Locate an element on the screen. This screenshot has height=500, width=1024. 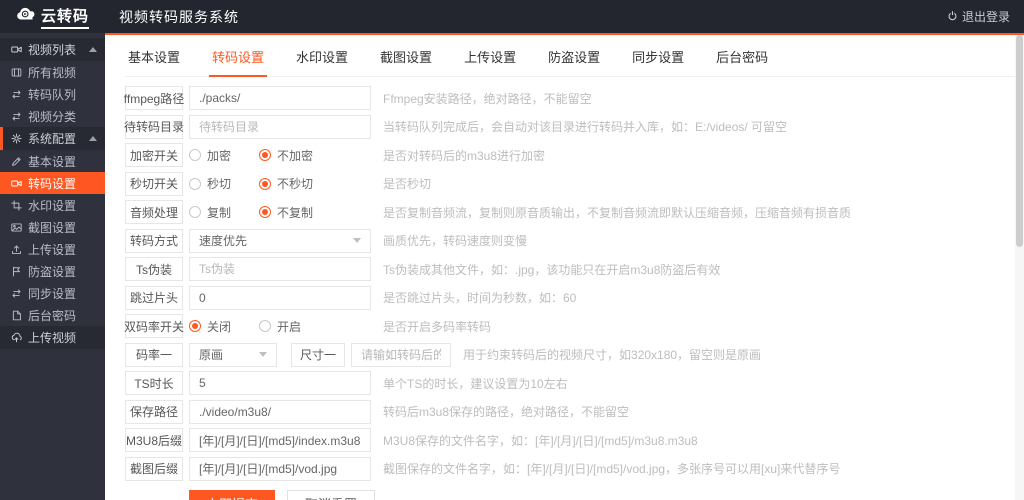
cloud-upload-icon is located at coordinates (16, 337).